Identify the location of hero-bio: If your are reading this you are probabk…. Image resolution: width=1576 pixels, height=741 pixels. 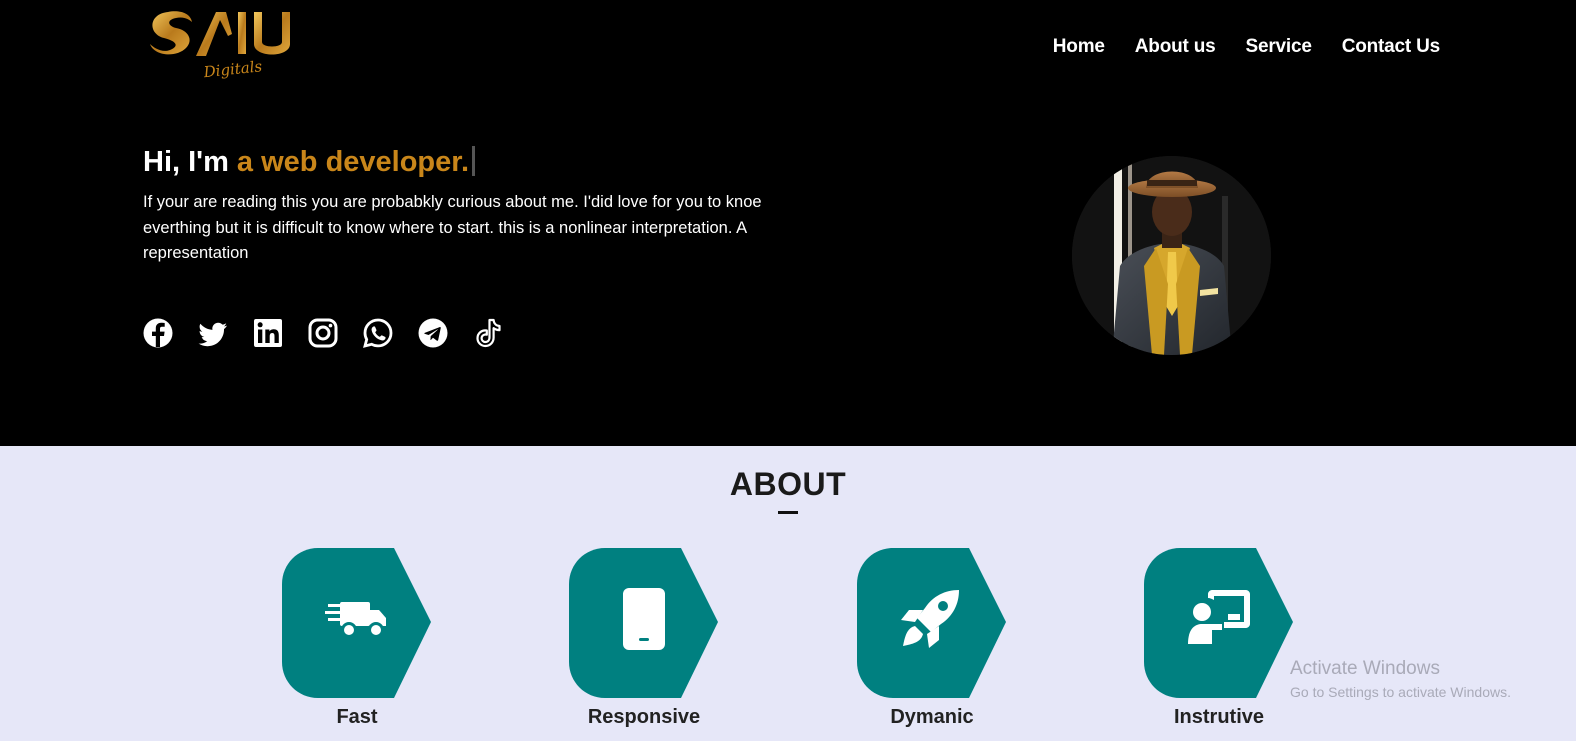
(452, 227).